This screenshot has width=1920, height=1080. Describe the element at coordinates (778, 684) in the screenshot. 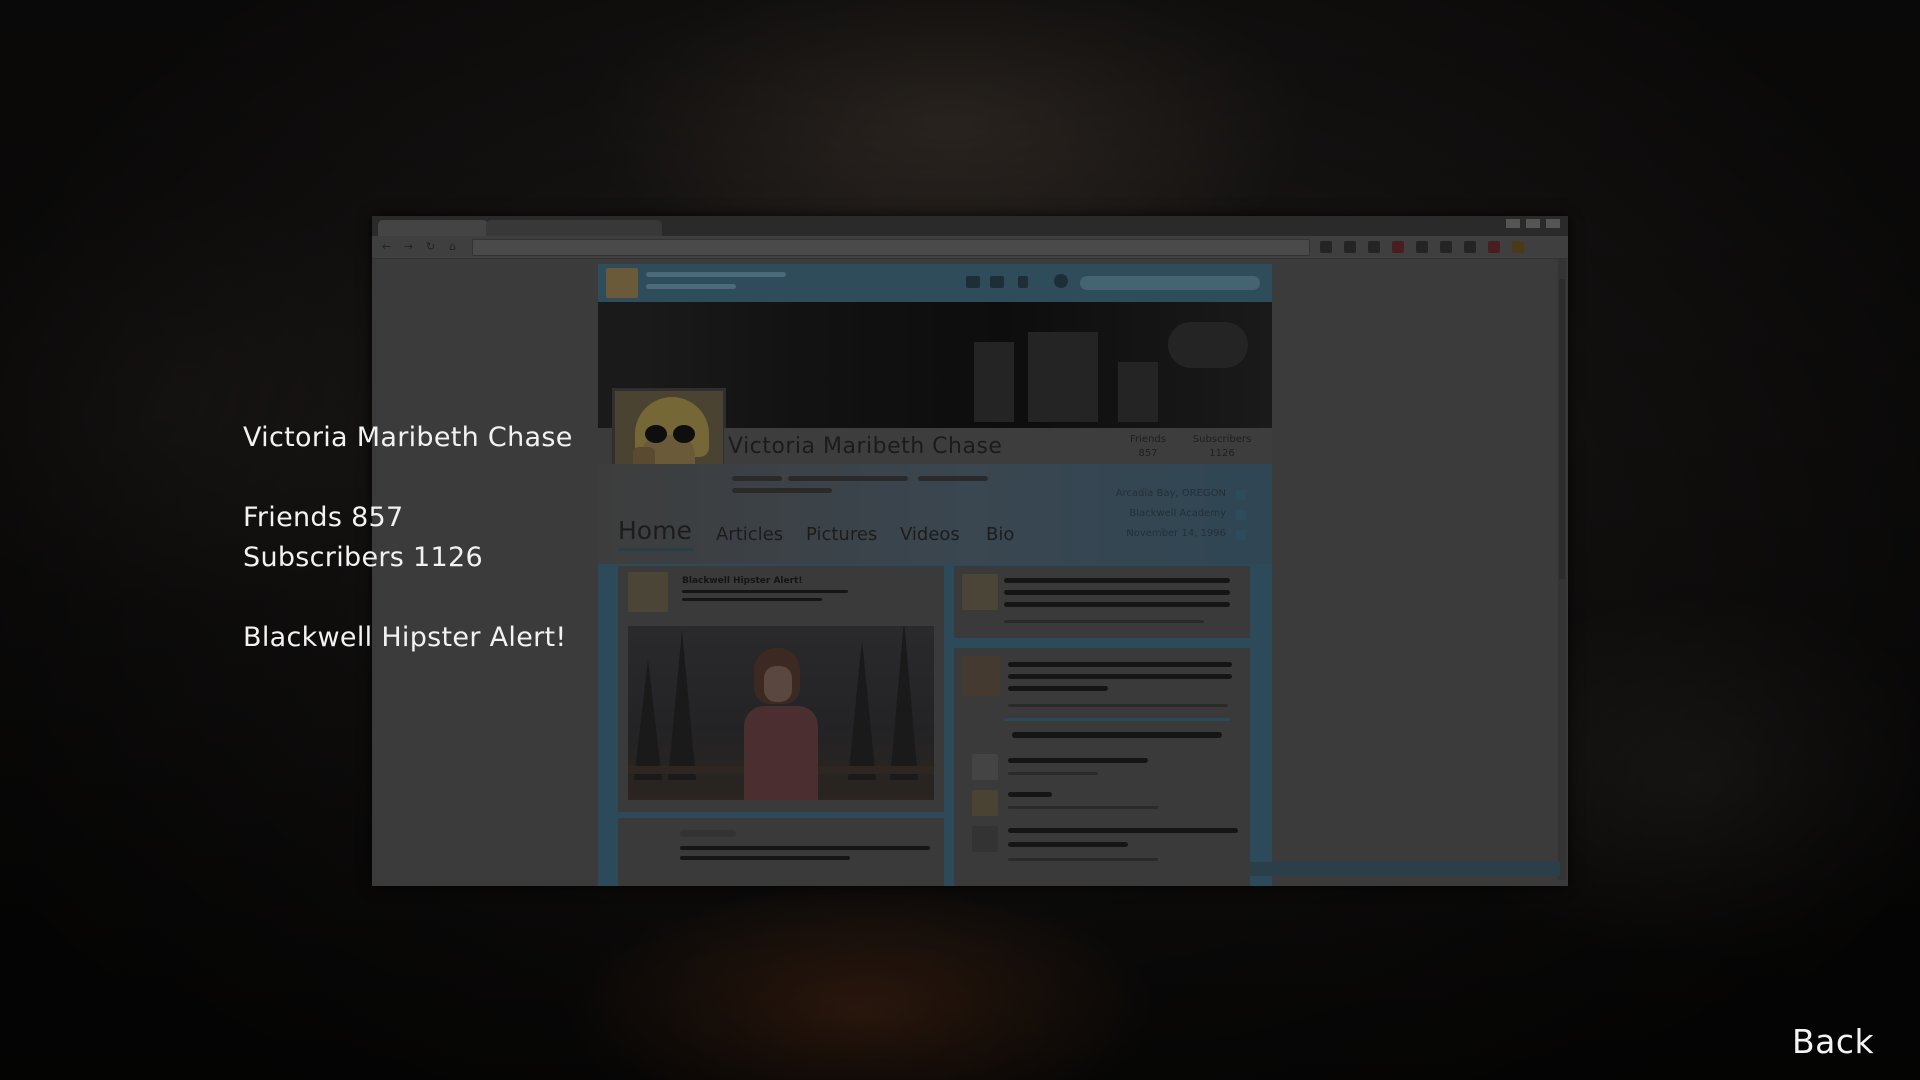

I see `image-figure-face` at that location.